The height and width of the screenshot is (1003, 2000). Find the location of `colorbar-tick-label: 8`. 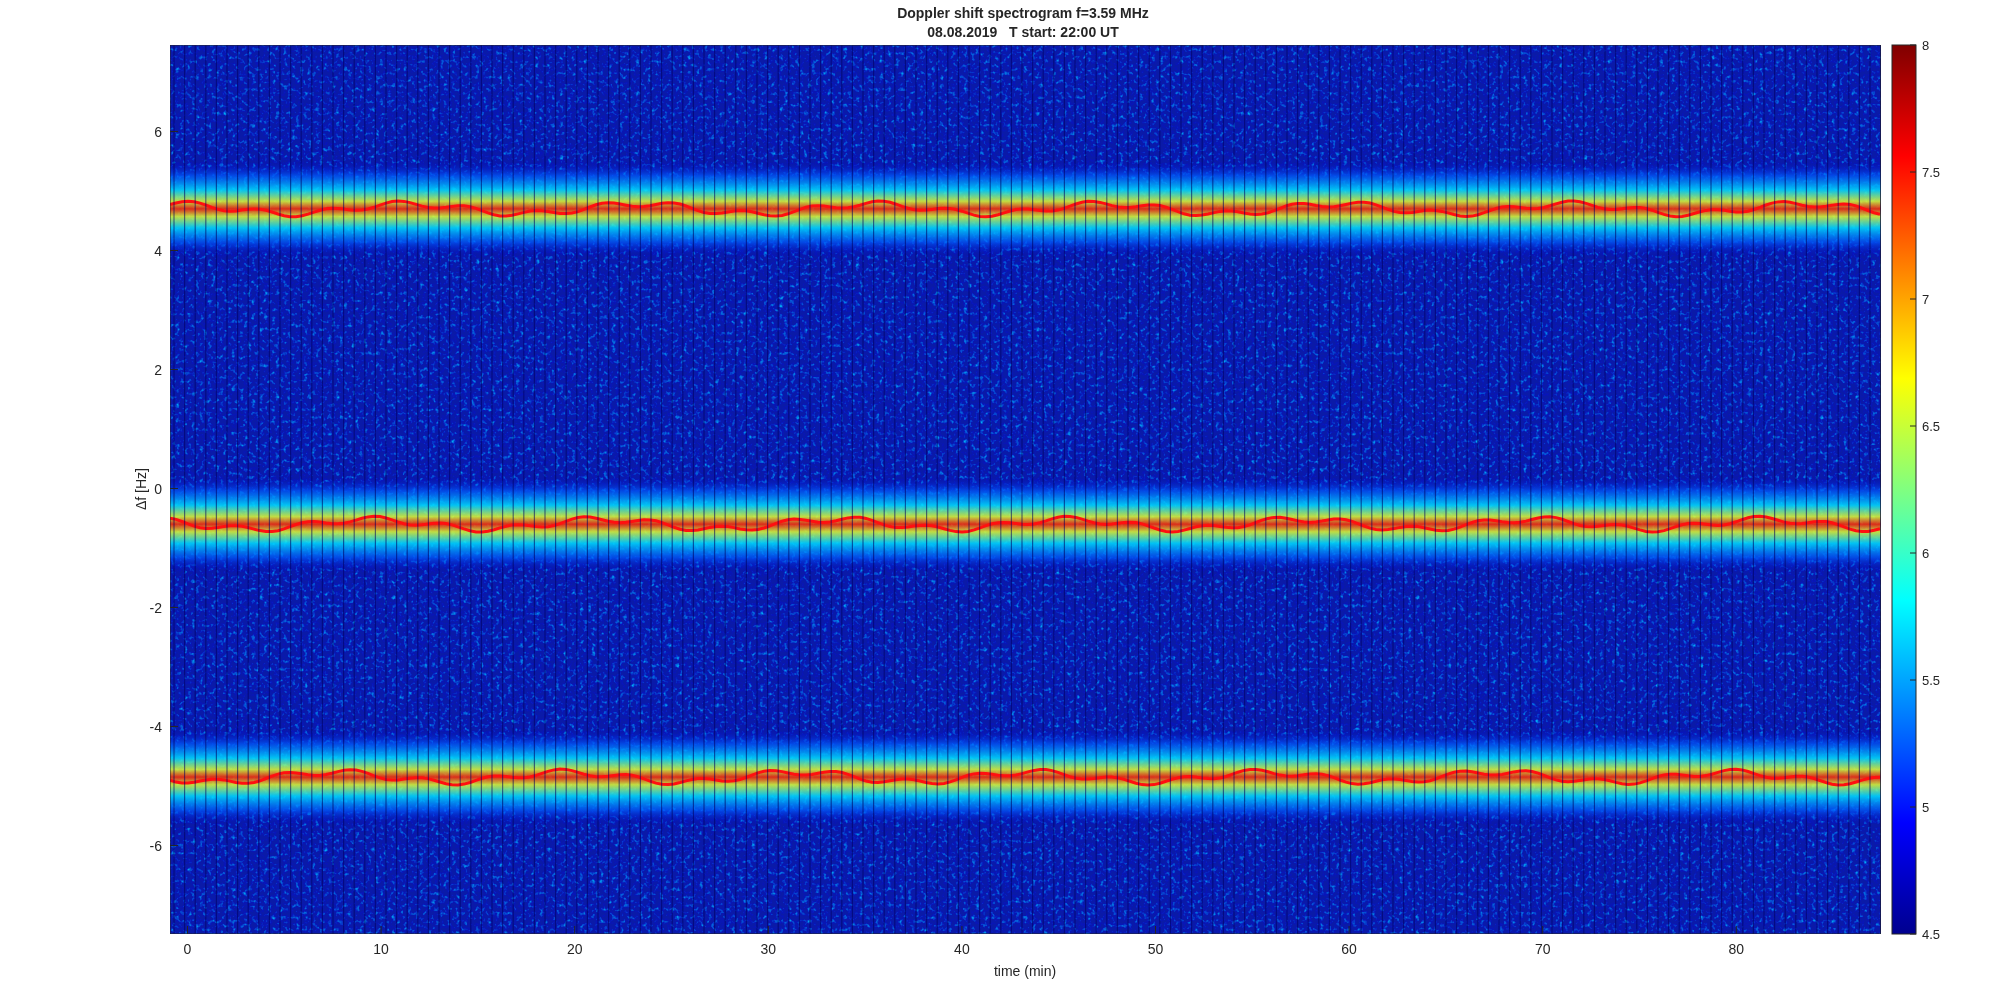

colorbar-tick-label: 8 is located at coordinates (1926, 45).